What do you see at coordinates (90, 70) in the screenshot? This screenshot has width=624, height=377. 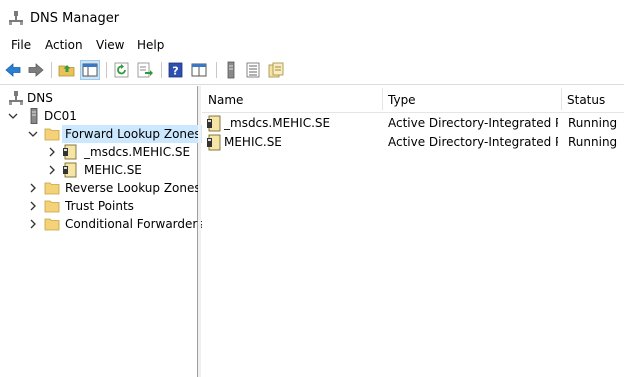 I see `show-hide-tree-icon` at bounding box center [90, 70].